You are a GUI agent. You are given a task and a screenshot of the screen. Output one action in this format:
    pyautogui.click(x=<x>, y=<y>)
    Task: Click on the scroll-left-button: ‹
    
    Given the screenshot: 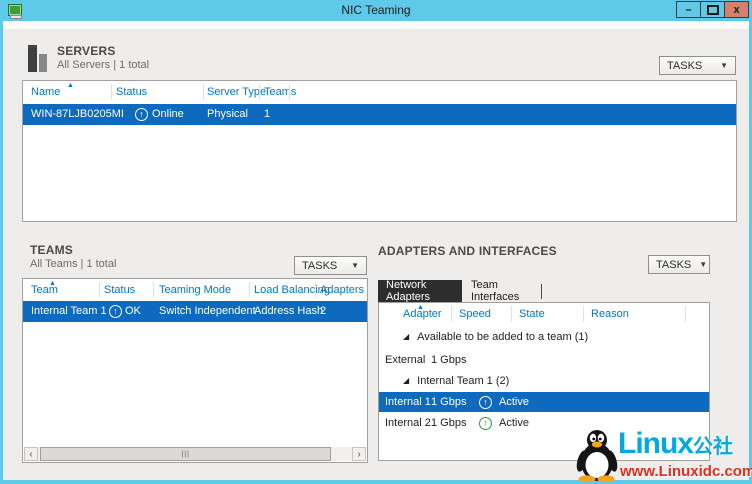 What is the action you would take?
    pyautogui.click(x=31, y=454)
    